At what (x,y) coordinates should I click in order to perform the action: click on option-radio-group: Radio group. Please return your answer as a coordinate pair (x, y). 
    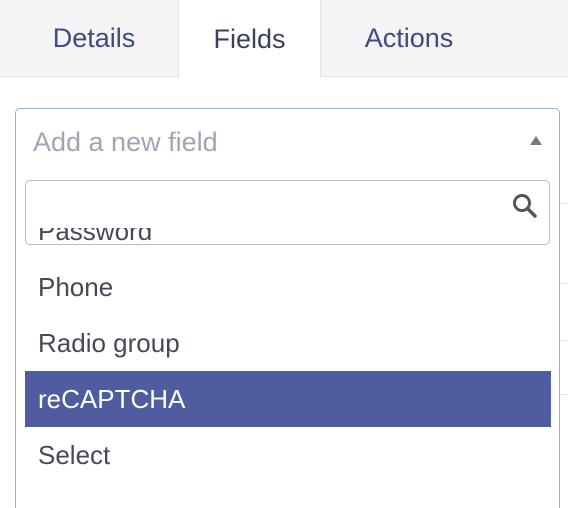
    Looking at the image, I should click on (288, 343).